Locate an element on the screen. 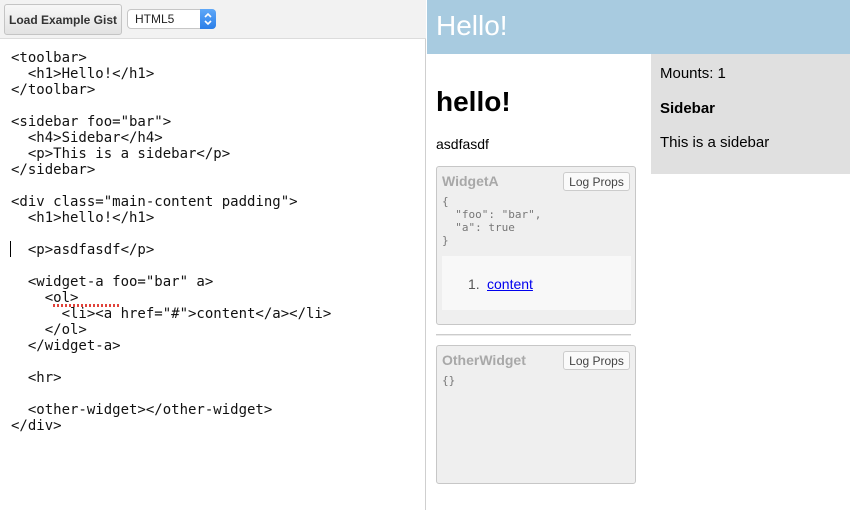  mode-select: HTML5 is located at coordinates (171, 19).